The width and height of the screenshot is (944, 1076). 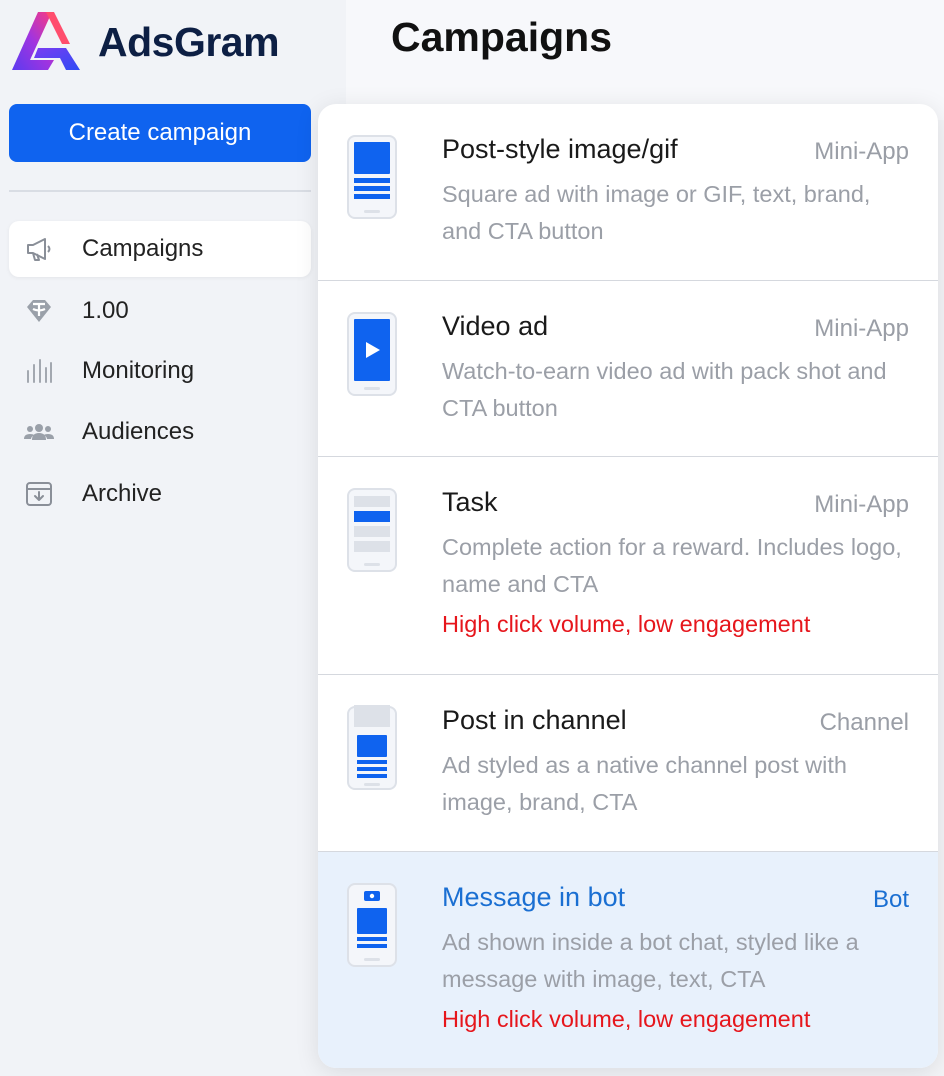 I want to click on sidebar-item-label: Audiences, so click(x=138, y=431).